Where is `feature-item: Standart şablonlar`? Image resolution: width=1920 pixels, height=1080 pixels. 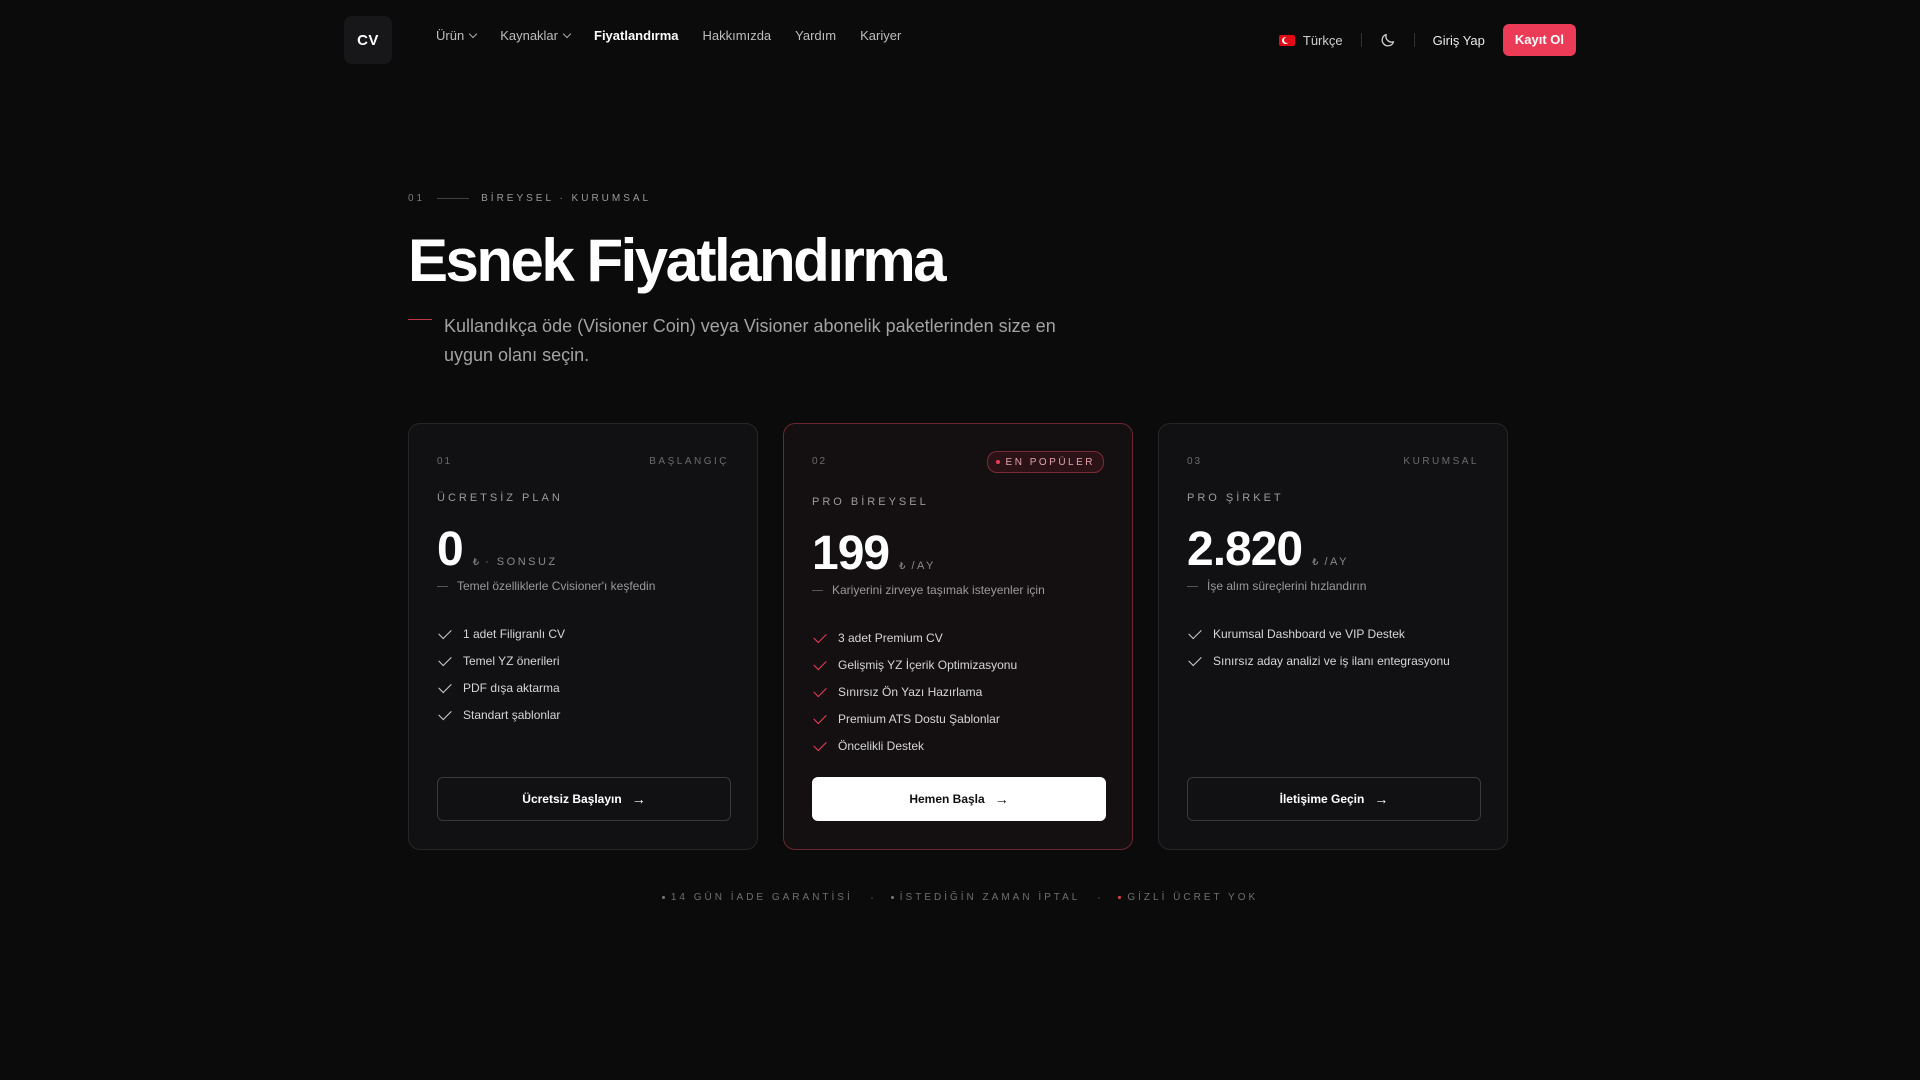 feature-item: Standart şablonlar is located at coordinates (501, 714).